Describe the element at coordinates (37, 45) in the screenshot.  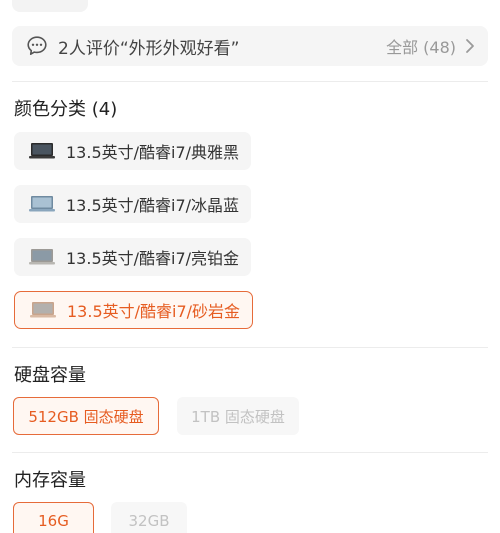
I see `chat-bubble-icon` at that location.